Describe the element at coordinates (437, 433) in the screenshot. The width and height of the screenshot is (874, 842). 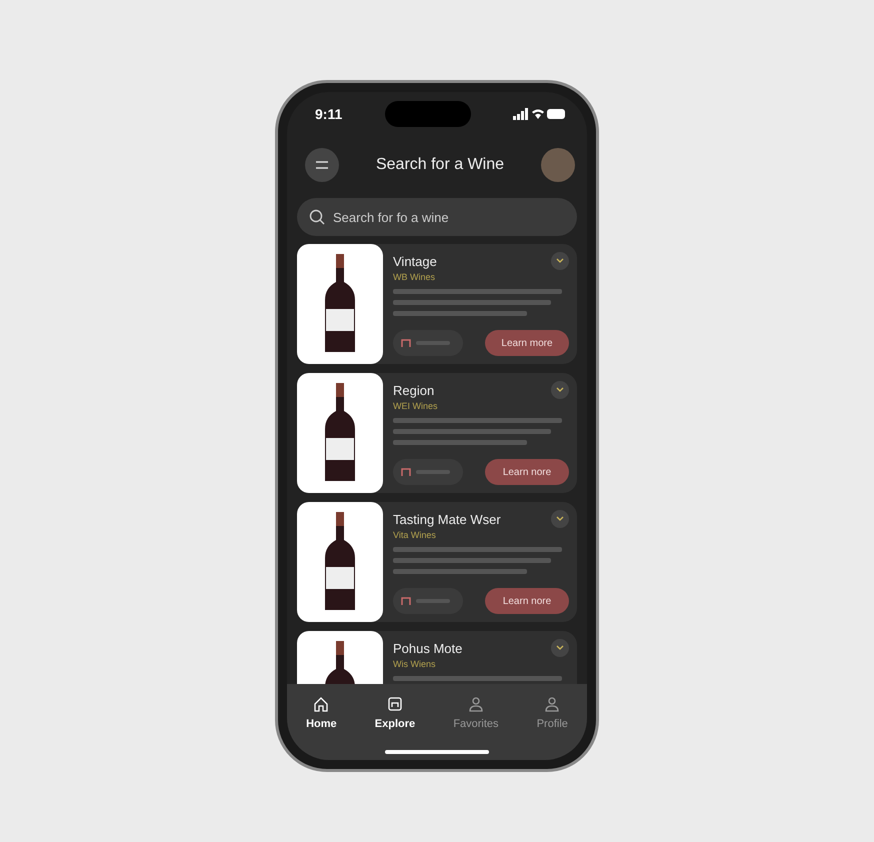
I see `wine-card: Region WEI Wines Learn nore` at that location.